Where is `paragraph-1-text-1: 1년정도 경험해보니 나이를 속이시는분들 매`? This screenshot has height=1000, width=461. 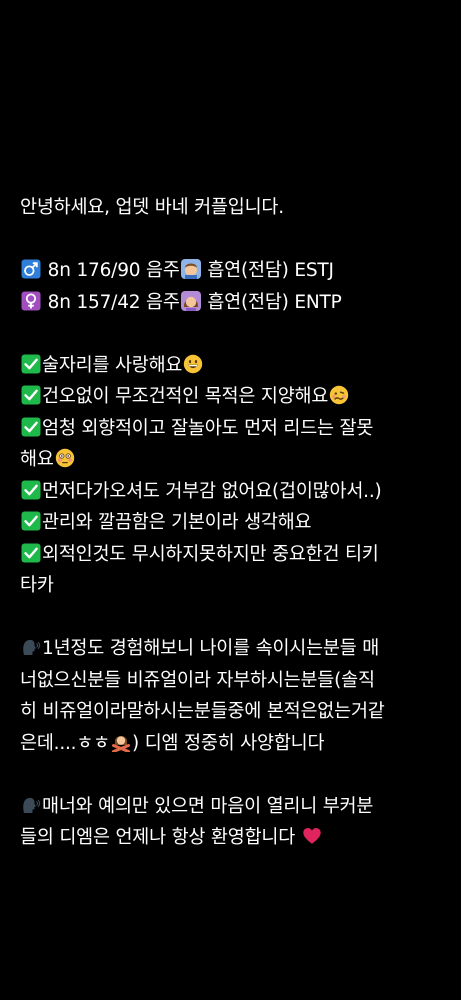
paragraph-1-text-1: 1년정도 경험해보니 나이를 속이시는분들 매 is located at coordinates (211, 648).